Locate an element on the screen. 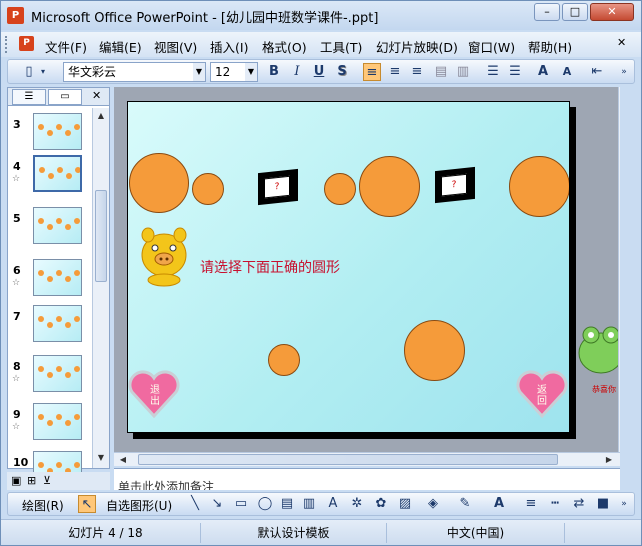  pane-tabs: ☰ ▭ ✕ is located at coordinates (58, 97).